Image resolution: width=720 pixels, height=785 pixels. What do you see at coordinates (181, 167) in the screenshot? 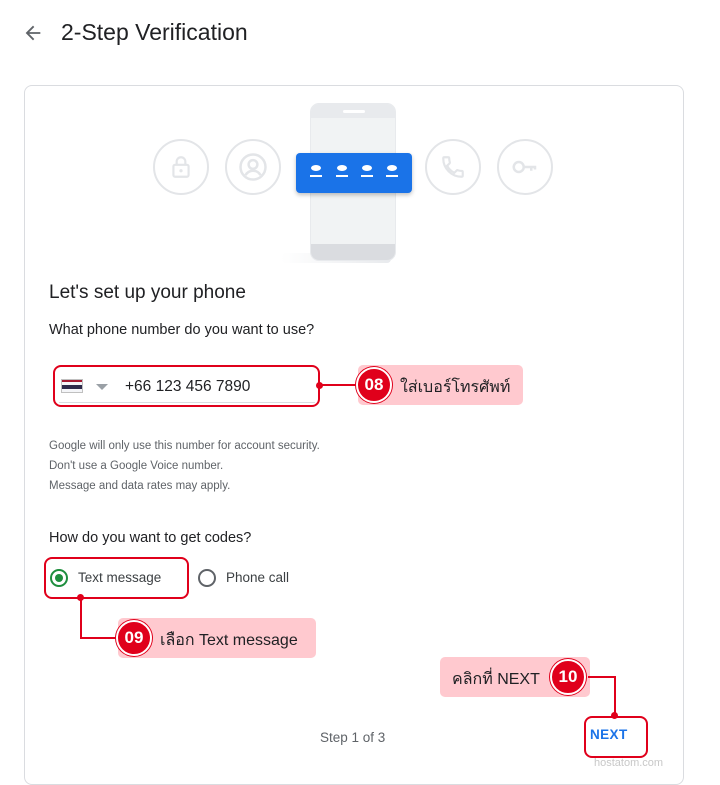
I see `lock-icon` at bounding box center [181, 167].